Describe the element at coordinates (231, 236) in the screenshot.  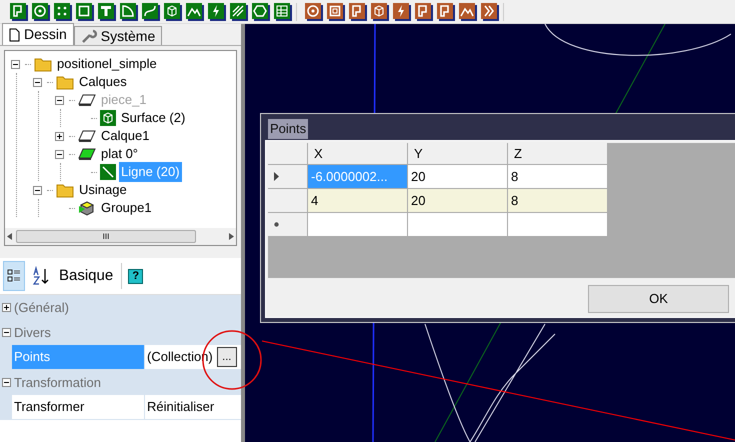
I see `scroll-right-icon` at that location.